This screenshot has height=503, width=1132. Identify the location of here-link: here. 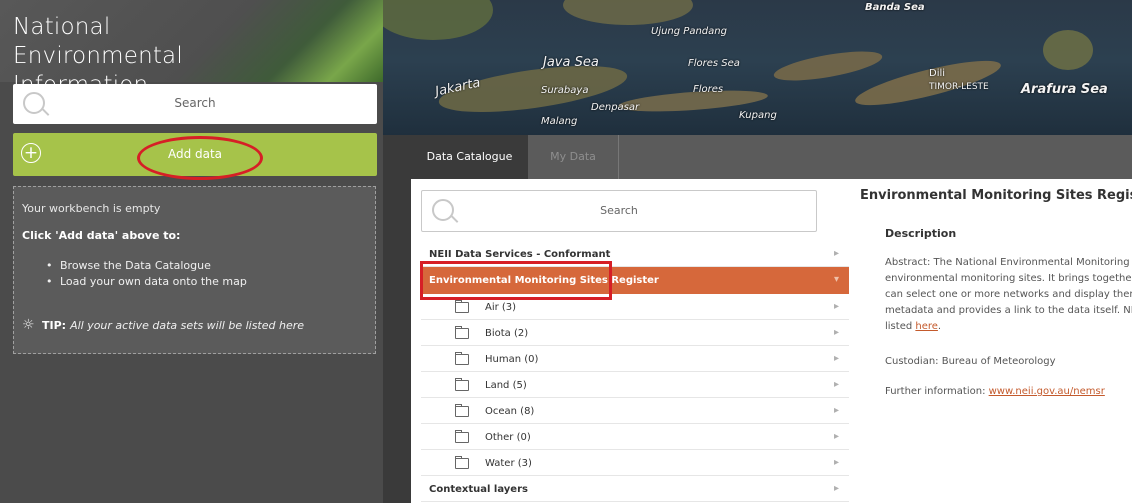
(926, 326).